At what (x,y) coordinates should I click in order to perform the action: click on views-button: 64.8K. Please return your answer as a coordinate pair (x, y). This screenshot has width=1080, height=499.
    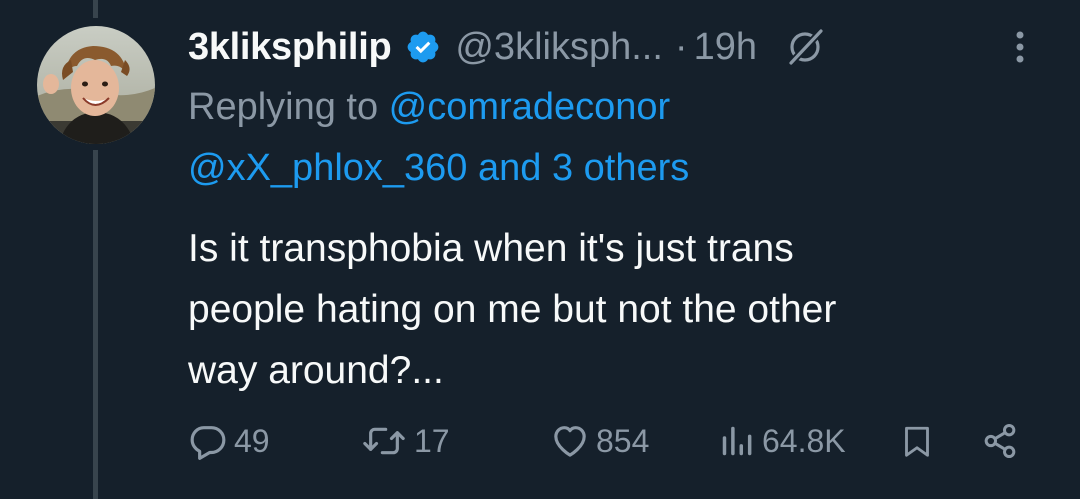
    Looking at the image, I should click on (782, 441).